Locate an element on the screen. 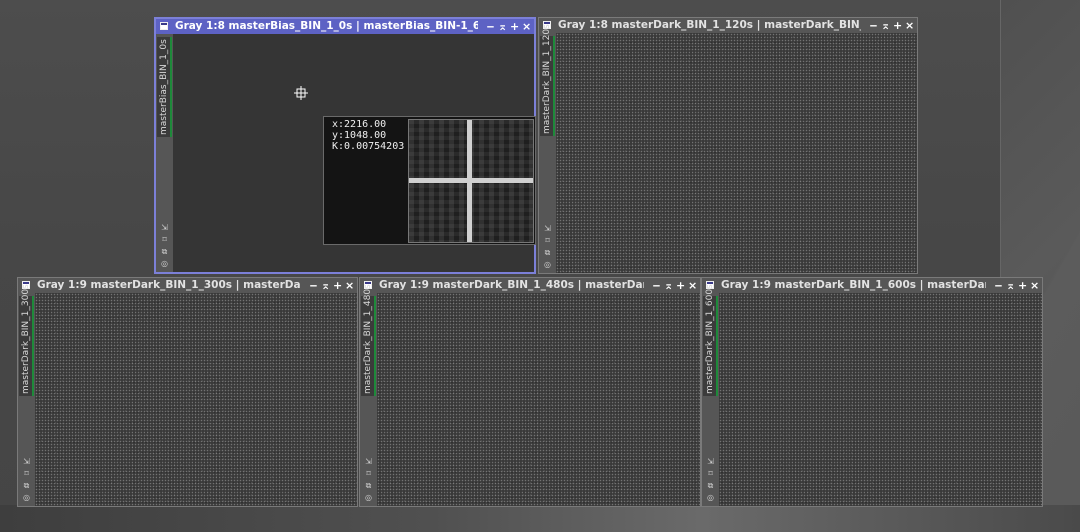  window-sidebar: masterDark_BIN_1_120s ⇲ ⌑ ⧉ ◎ is located at coordinates (547, 148).